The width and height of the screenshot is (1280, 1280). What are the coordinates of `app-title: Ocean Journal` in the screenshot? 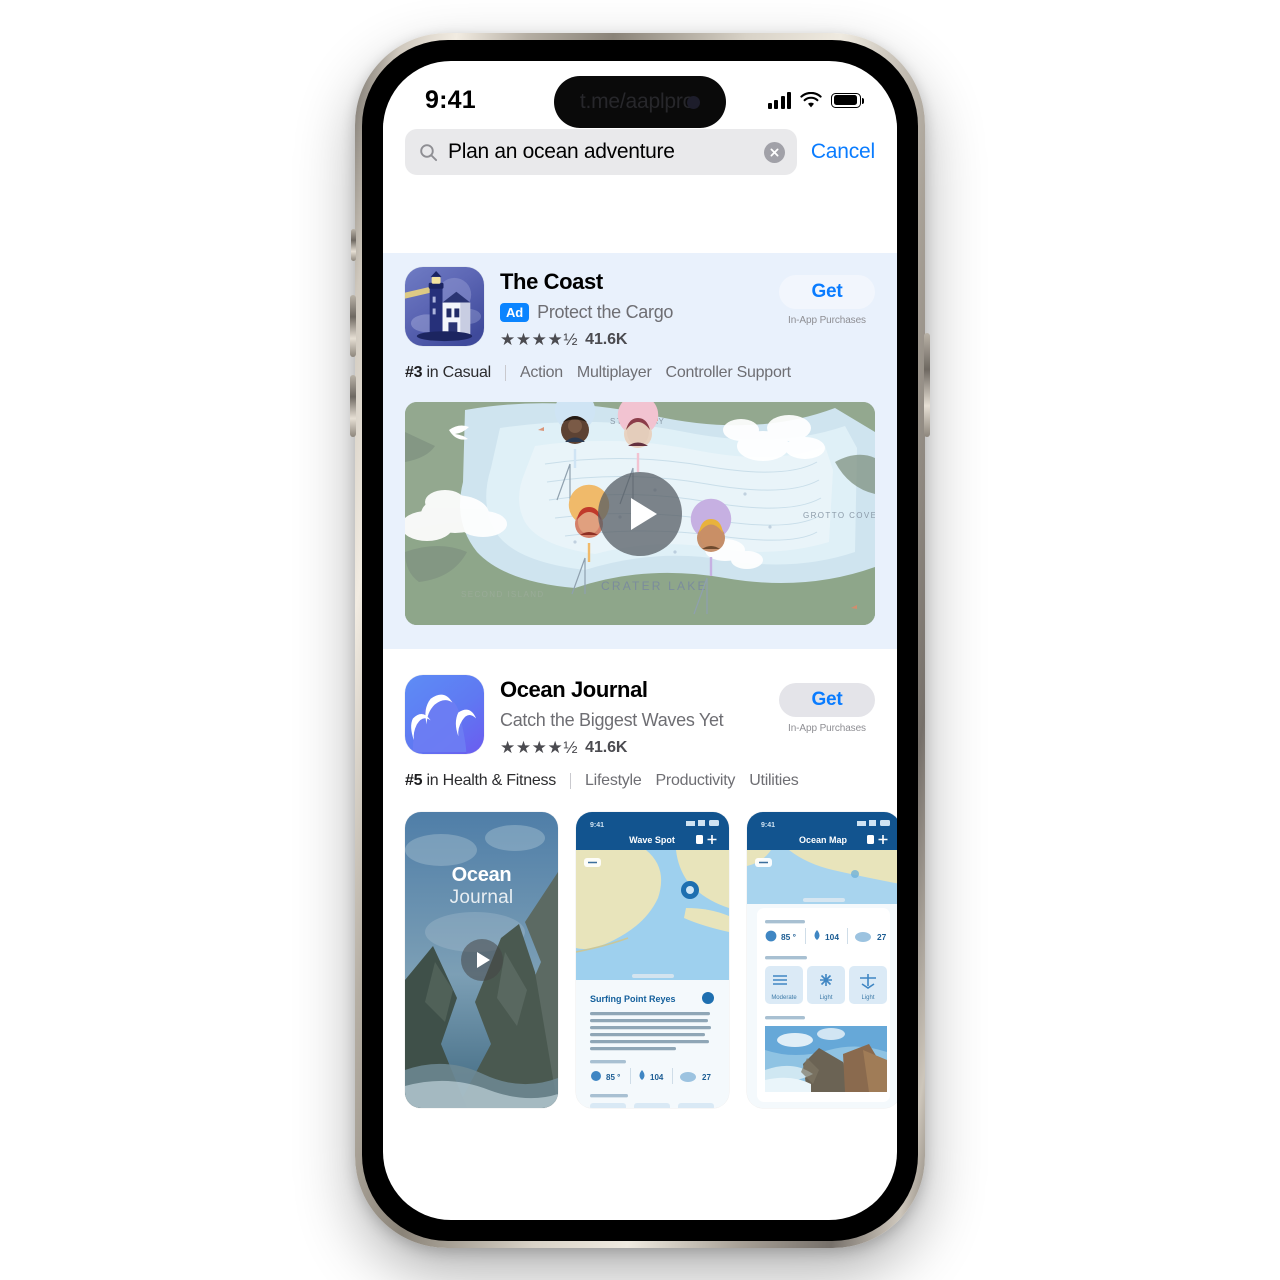 It's located at (574, 689).